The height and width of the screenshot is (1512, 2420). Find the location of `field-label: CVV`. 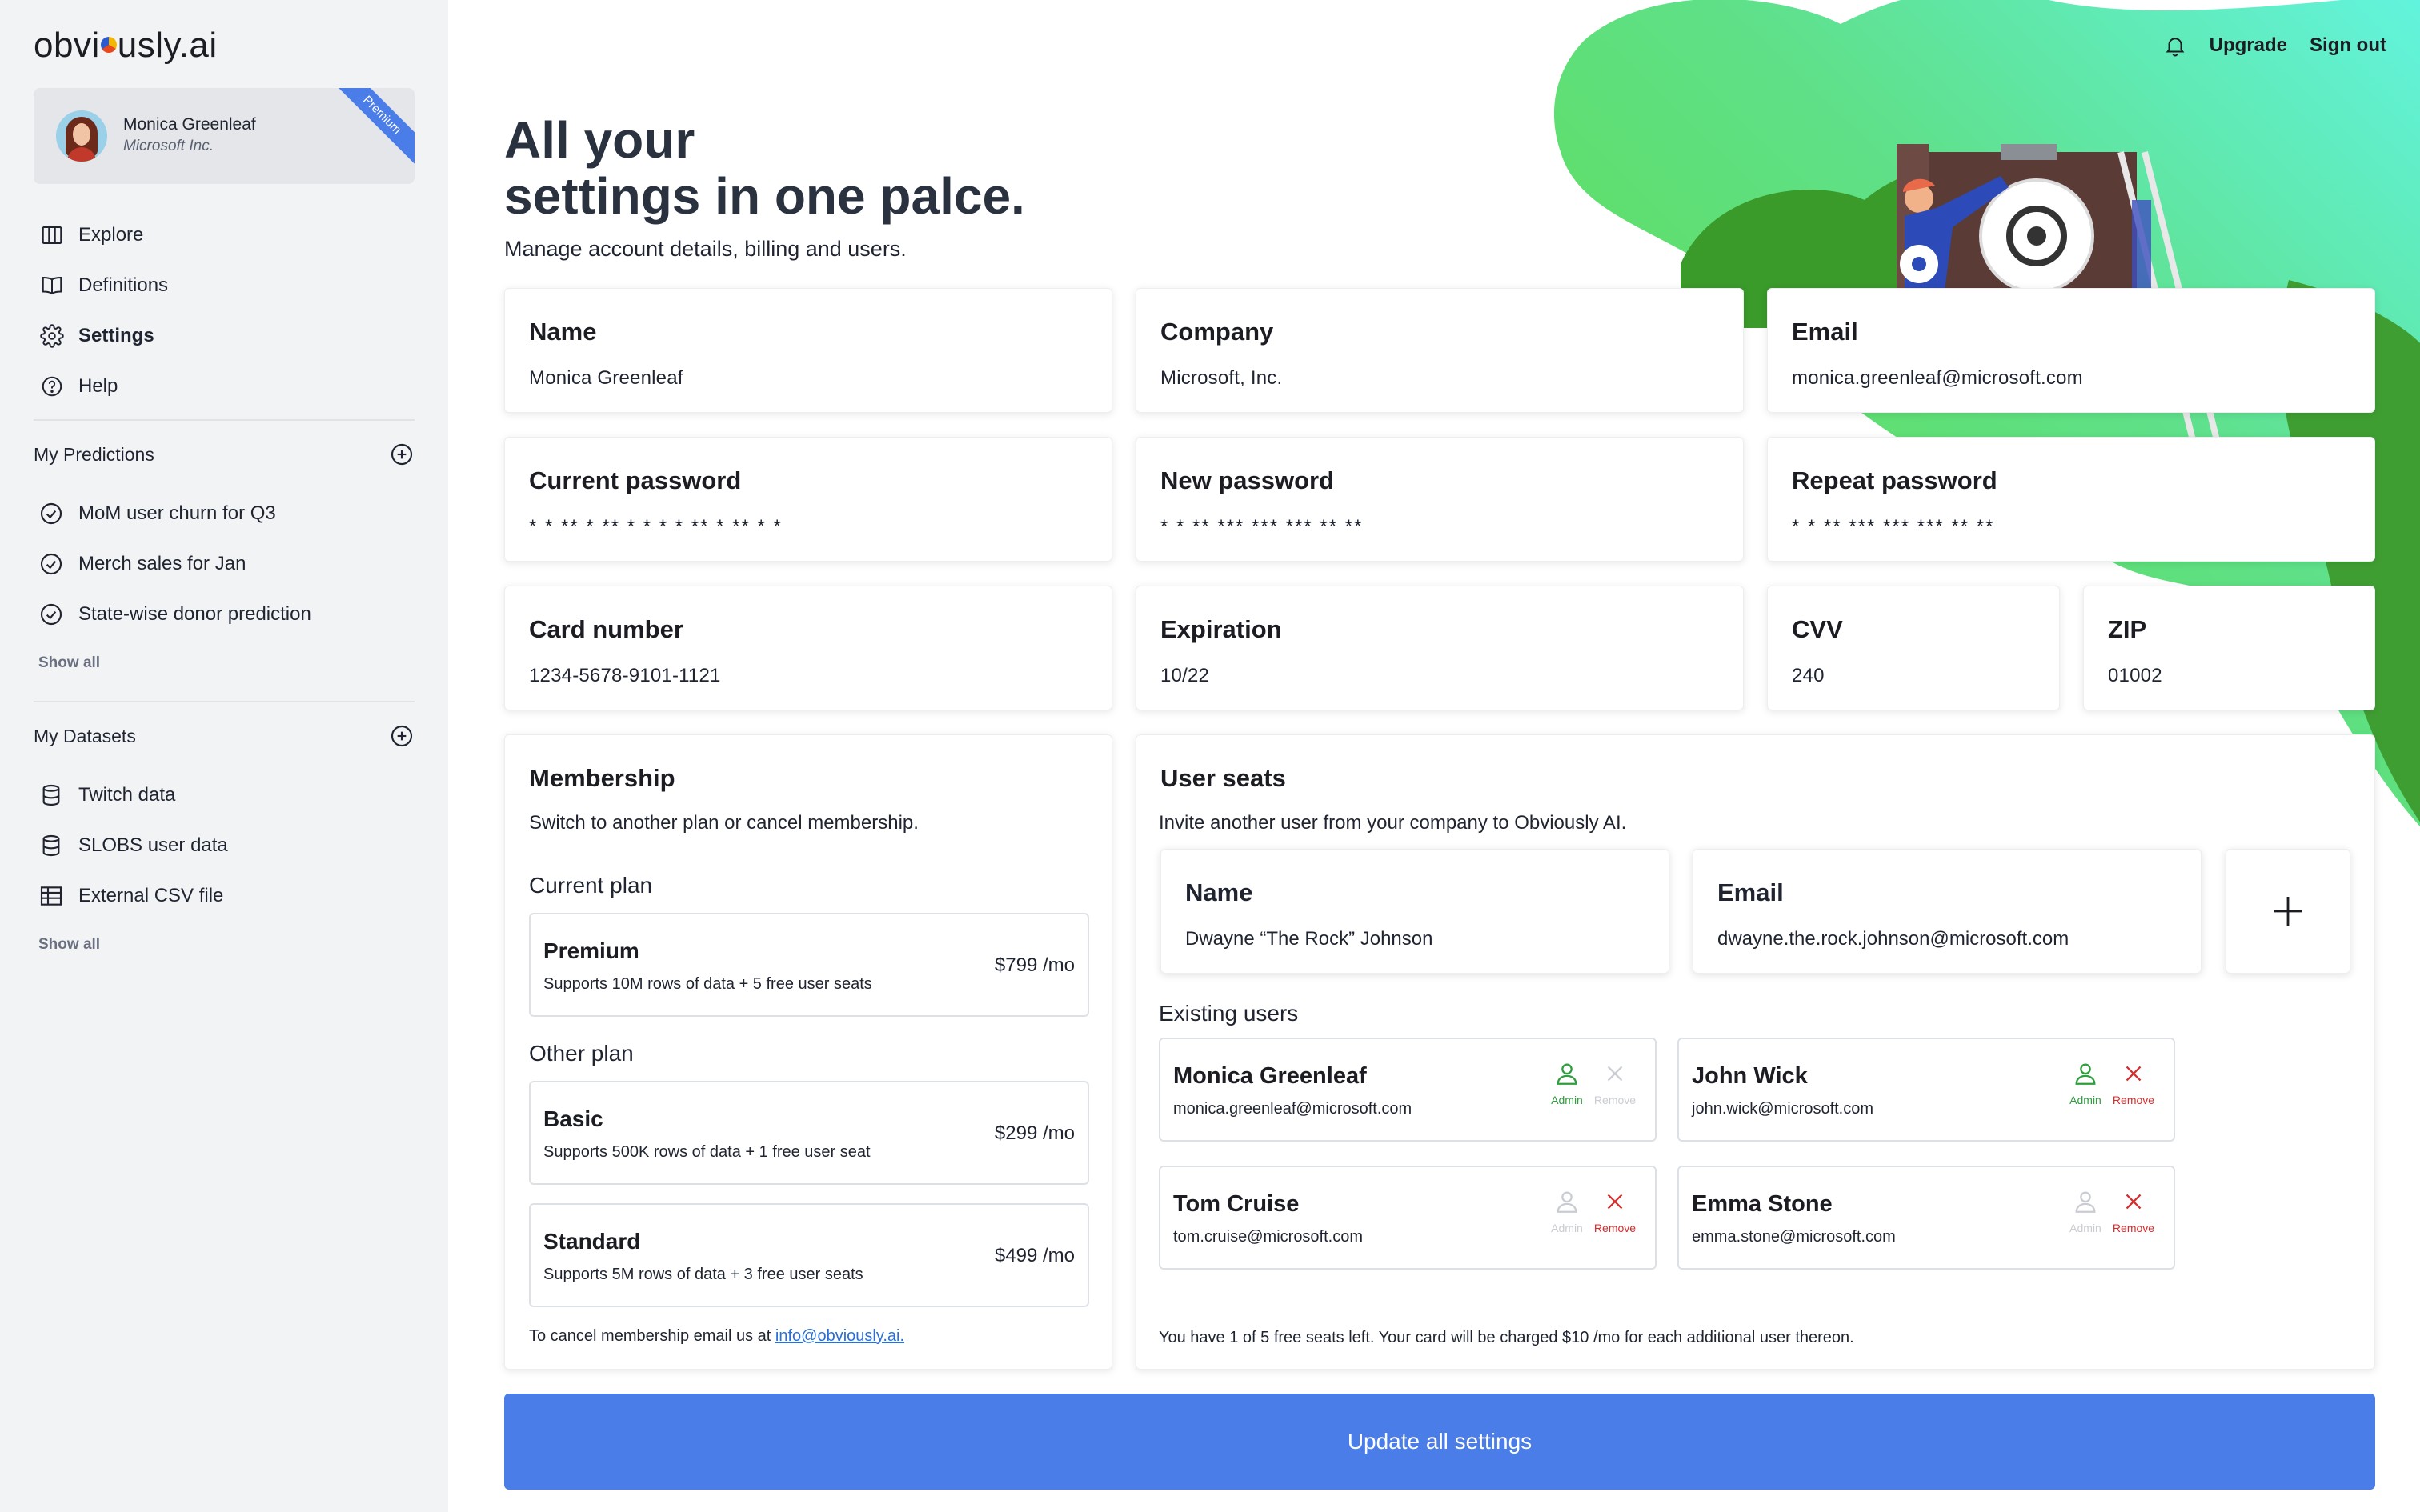

field-label: CVV is located at coordinates (1817, 629).